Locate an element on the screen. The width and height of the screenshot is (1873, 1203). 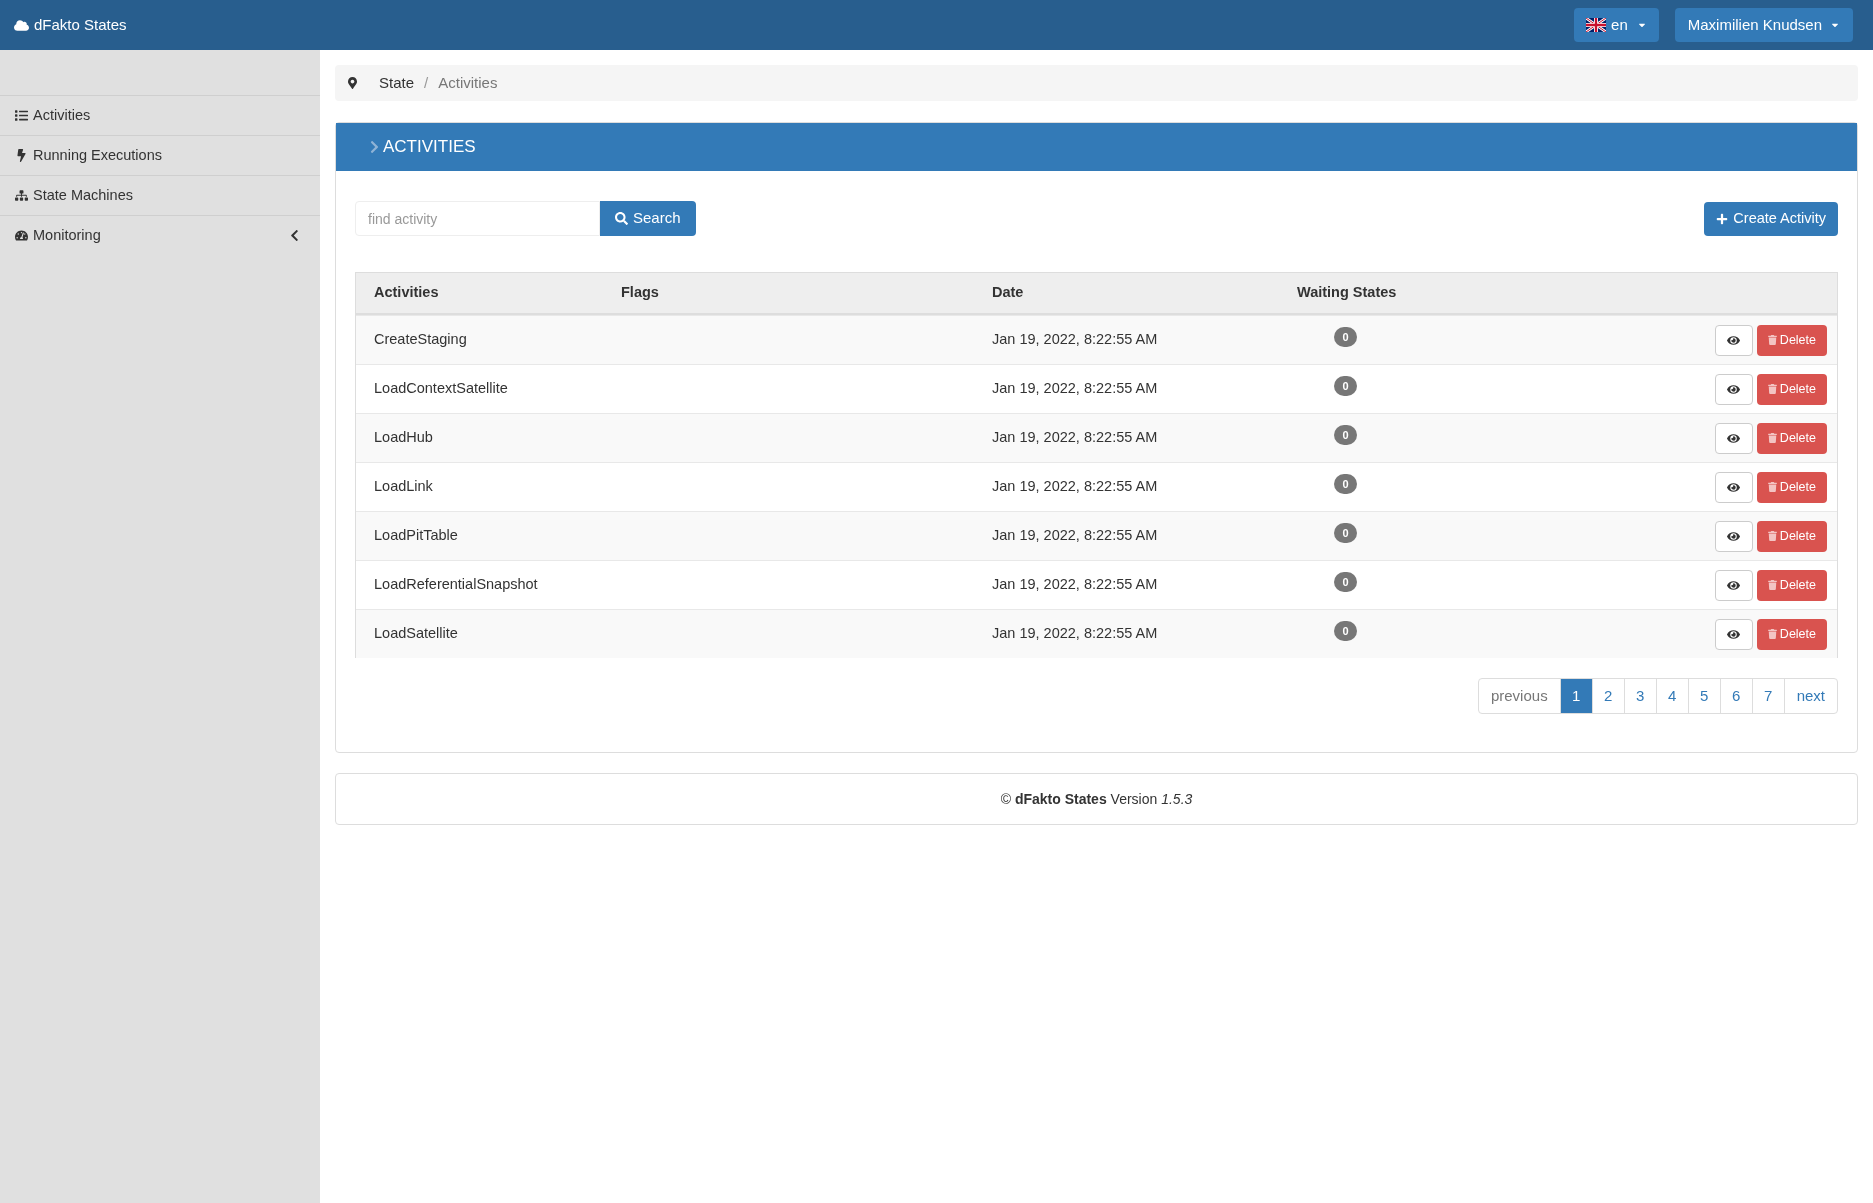
search-button: Search is located at coordinates (648, 218).